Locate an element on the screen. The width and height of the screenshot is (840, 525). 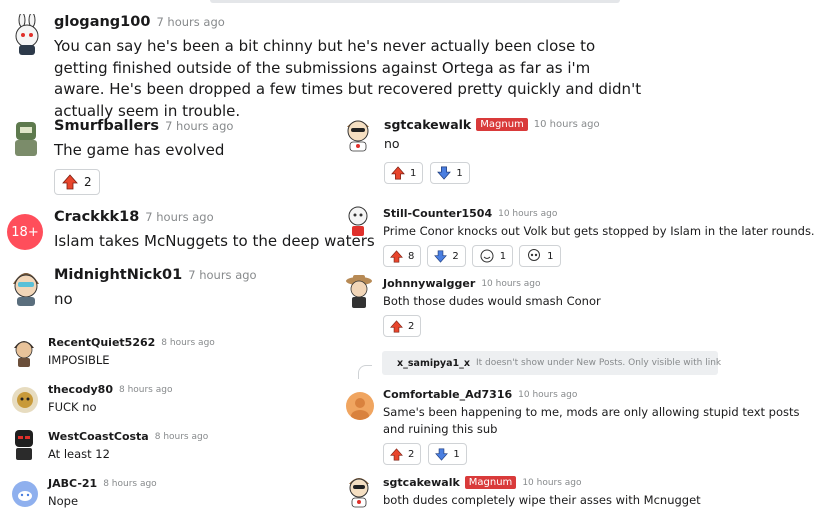
top-divider is located at coordinates (415, 1).